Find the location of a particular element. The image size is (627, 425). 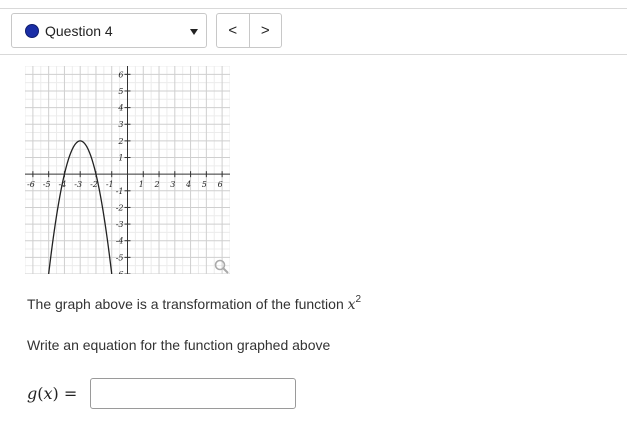

question-nav: < > is located at coordinates (249, 30).